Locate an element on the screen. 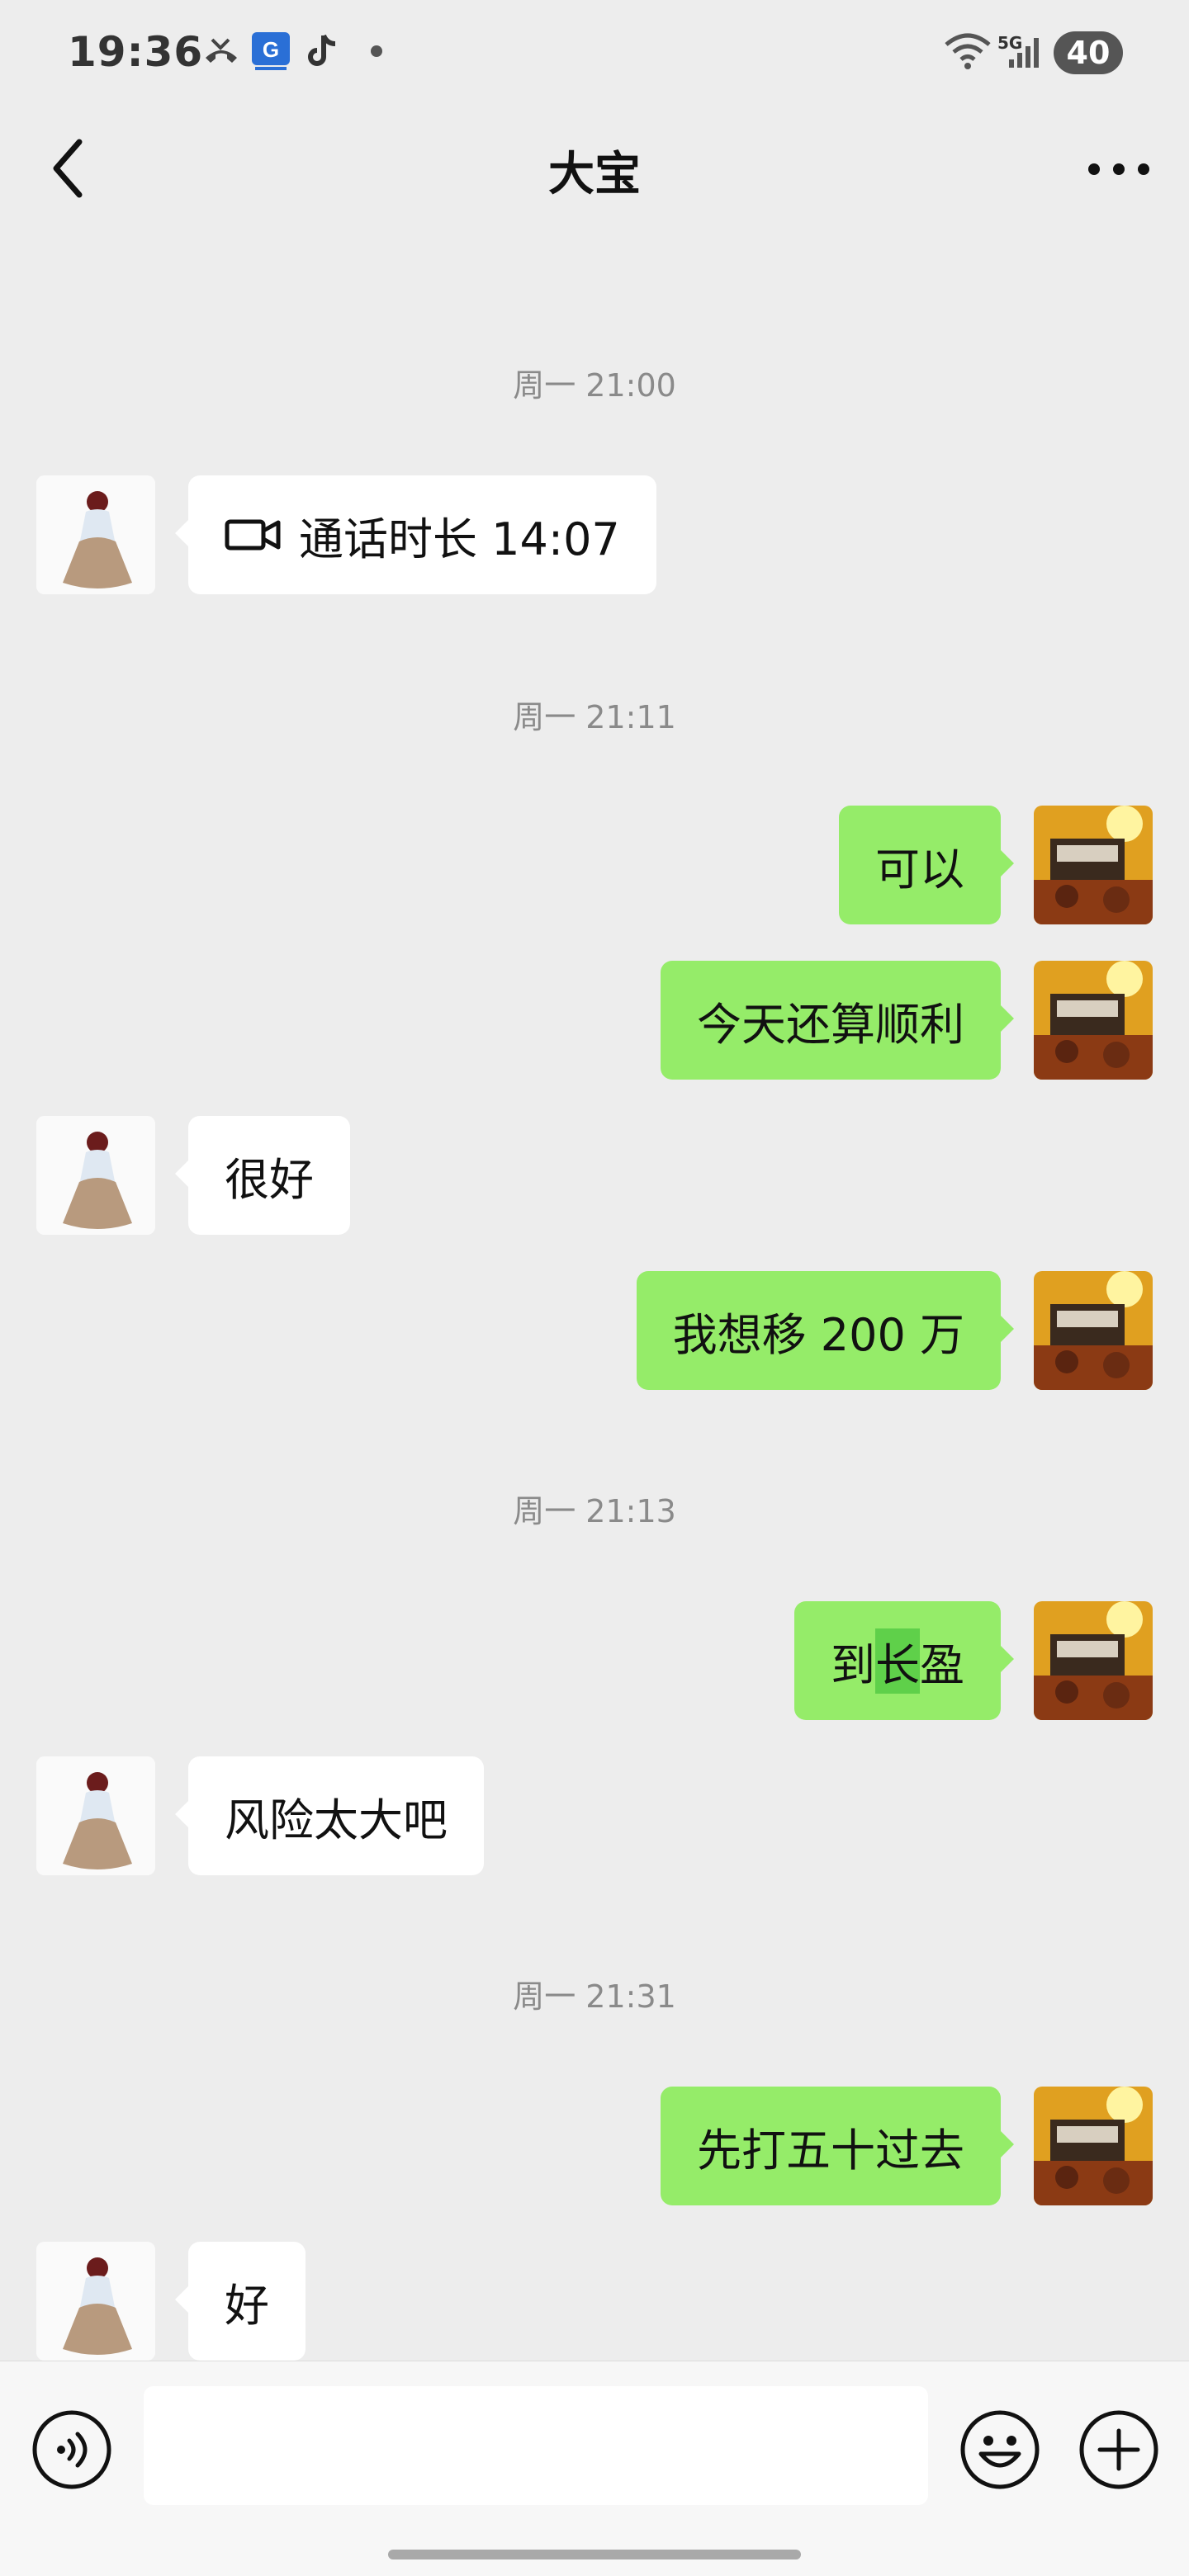 The width and height of the screenshot is (1189, 2576). signal-icon is located at coordinates (1026, 51).